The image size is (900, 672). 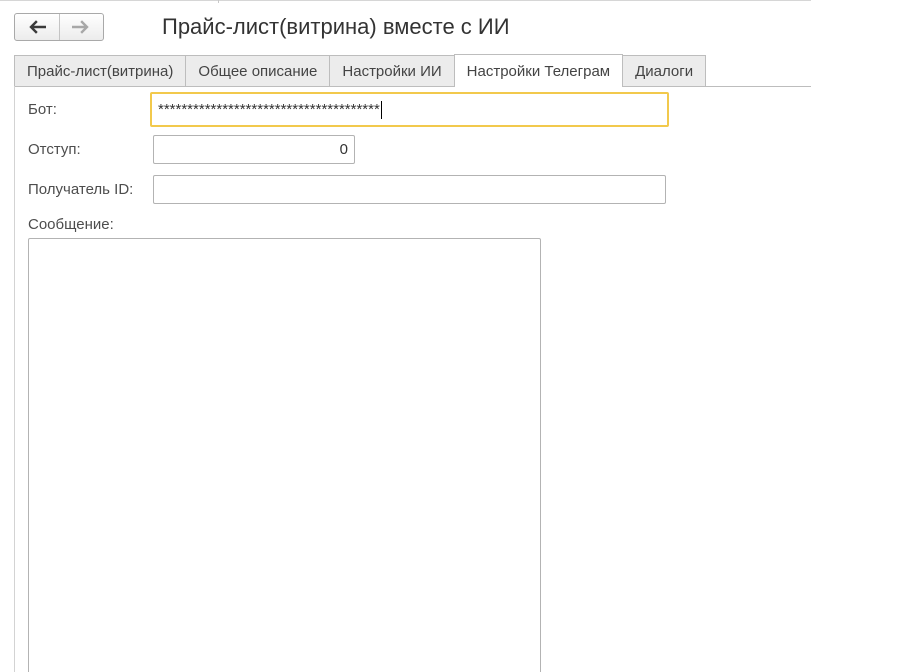 I want to click on text-caret, so click(x=381, y=109).